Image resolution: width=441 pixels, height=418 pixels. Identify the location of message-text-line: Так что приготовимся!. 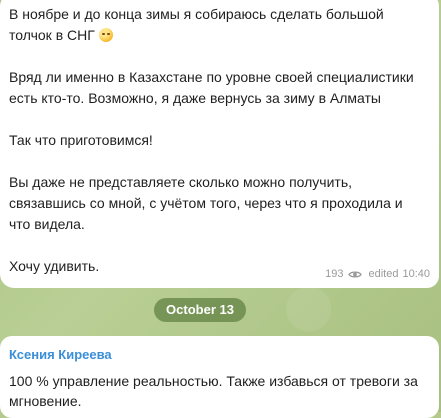
(81, 140).